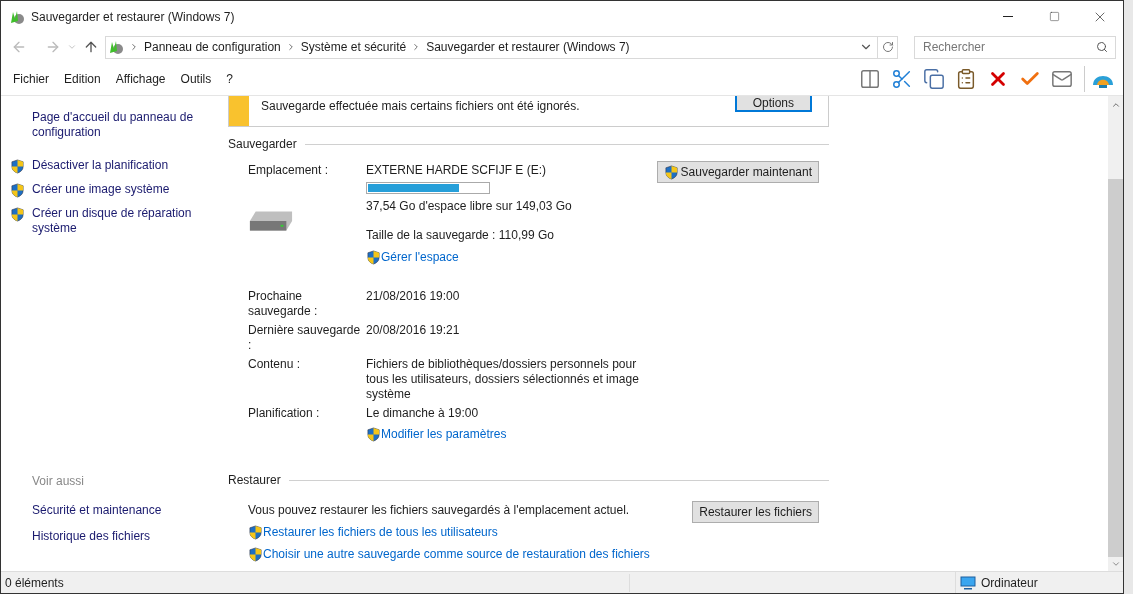 This screenshot has height=594, width=1133. What do you see at coordinates (887, 47) in the screenshot?
I see `refresh-icon` at bounding box center [887, 47].